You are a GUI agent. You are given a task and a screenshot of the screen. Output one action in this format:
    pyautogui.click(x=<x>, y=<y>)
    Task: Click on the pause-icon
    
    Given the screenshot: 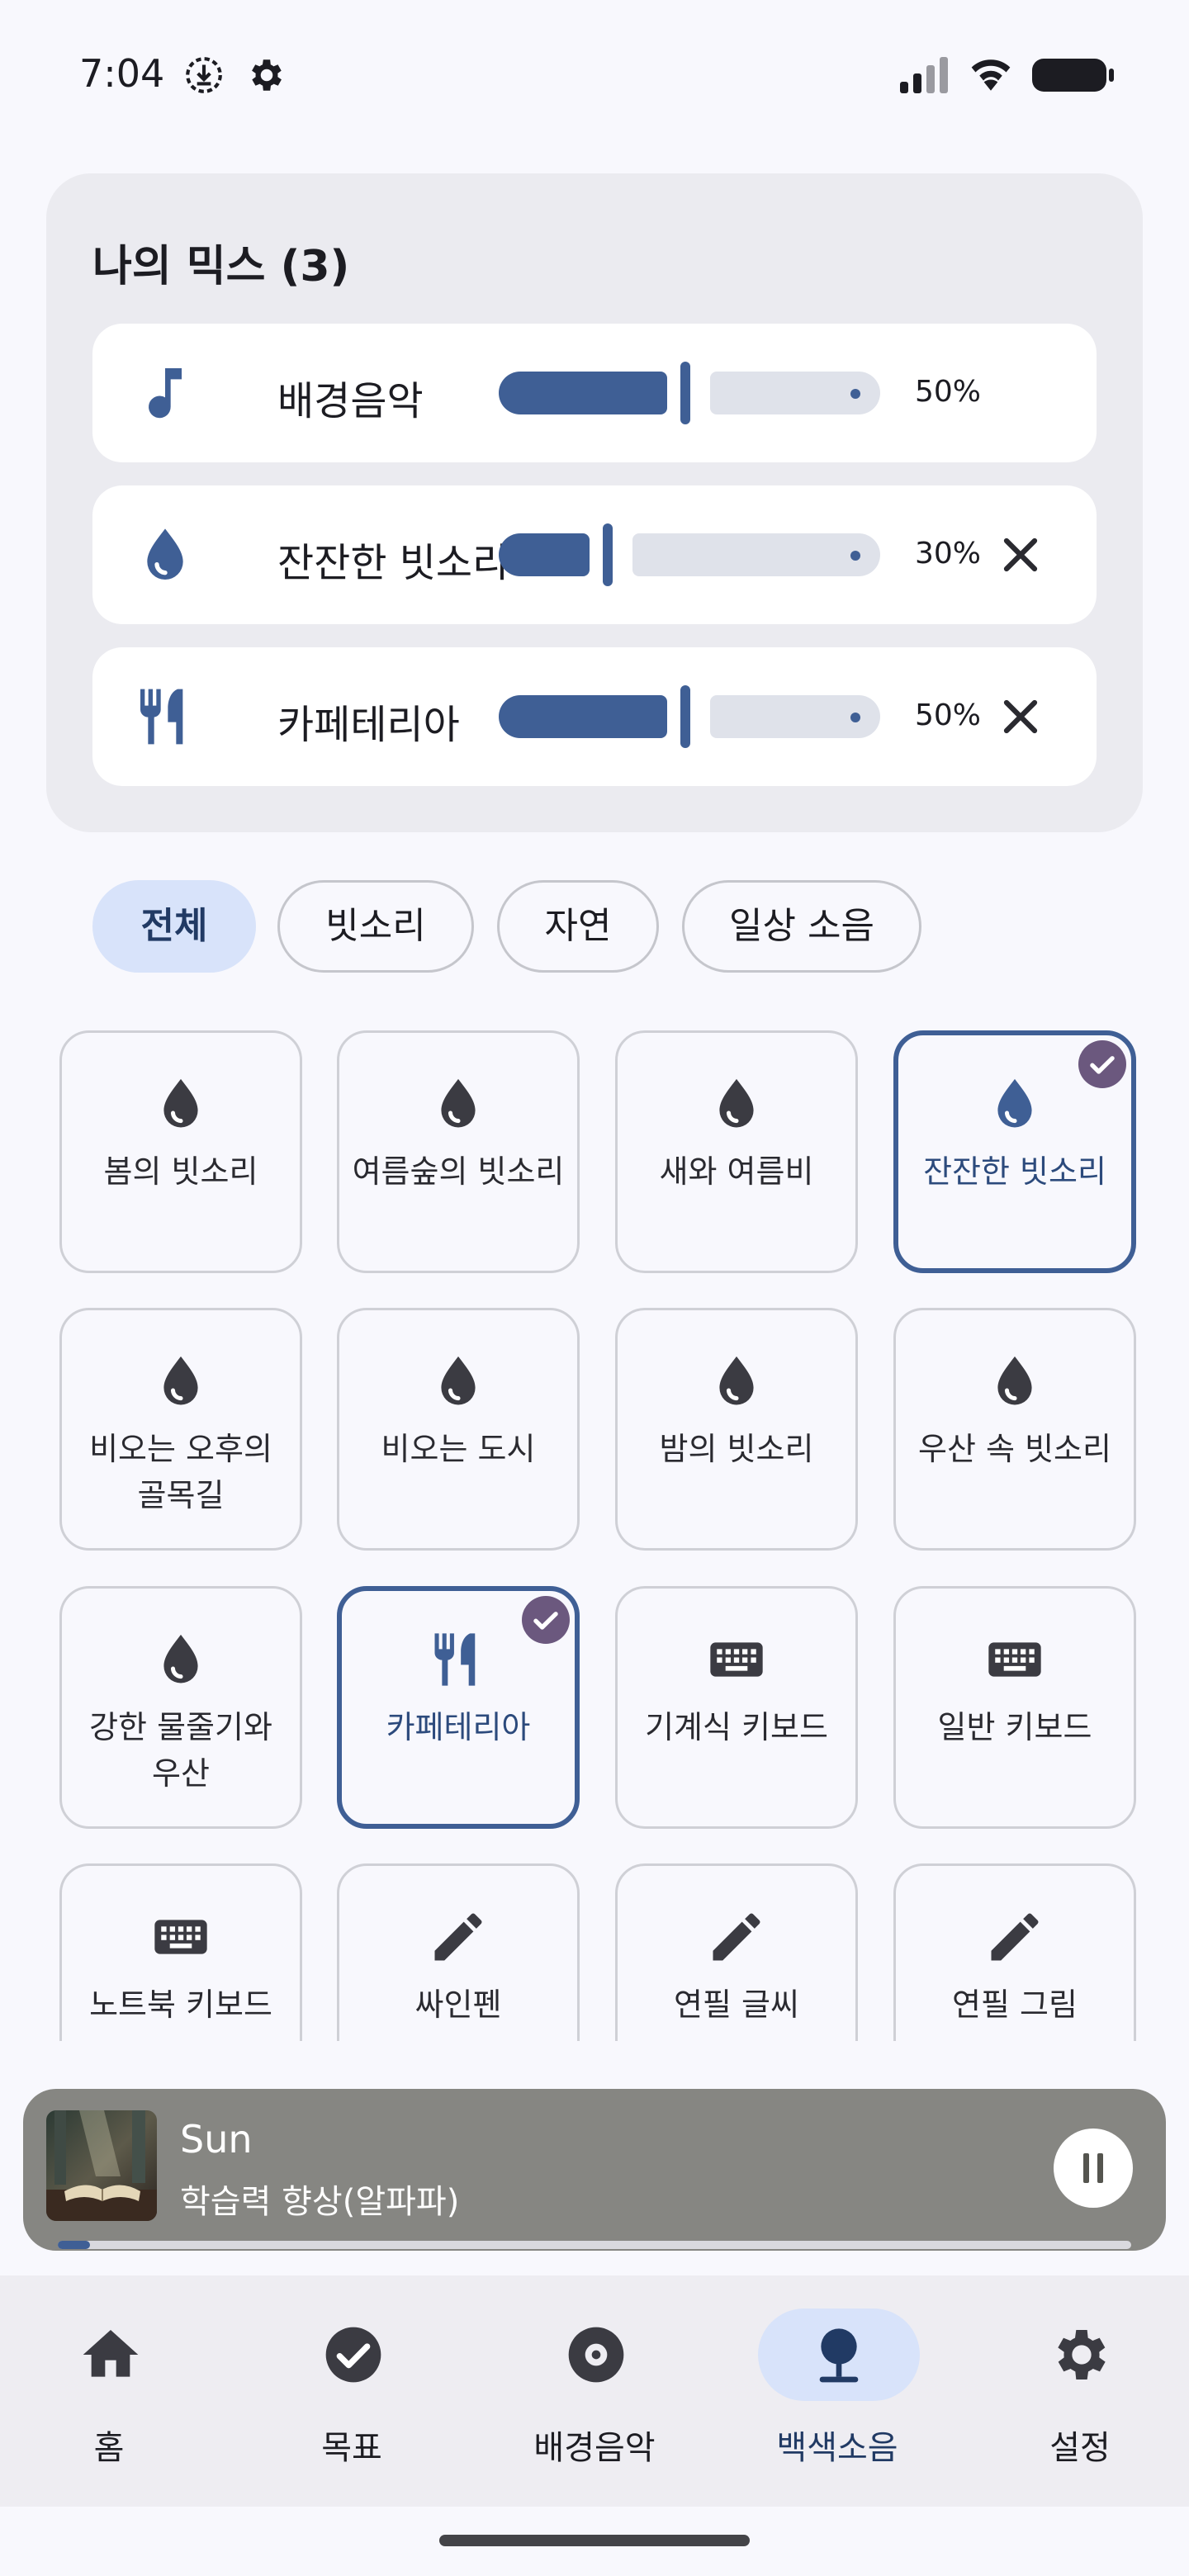 What is the action you would take?
    pyautogui.click(x=1093, y=2168)
    